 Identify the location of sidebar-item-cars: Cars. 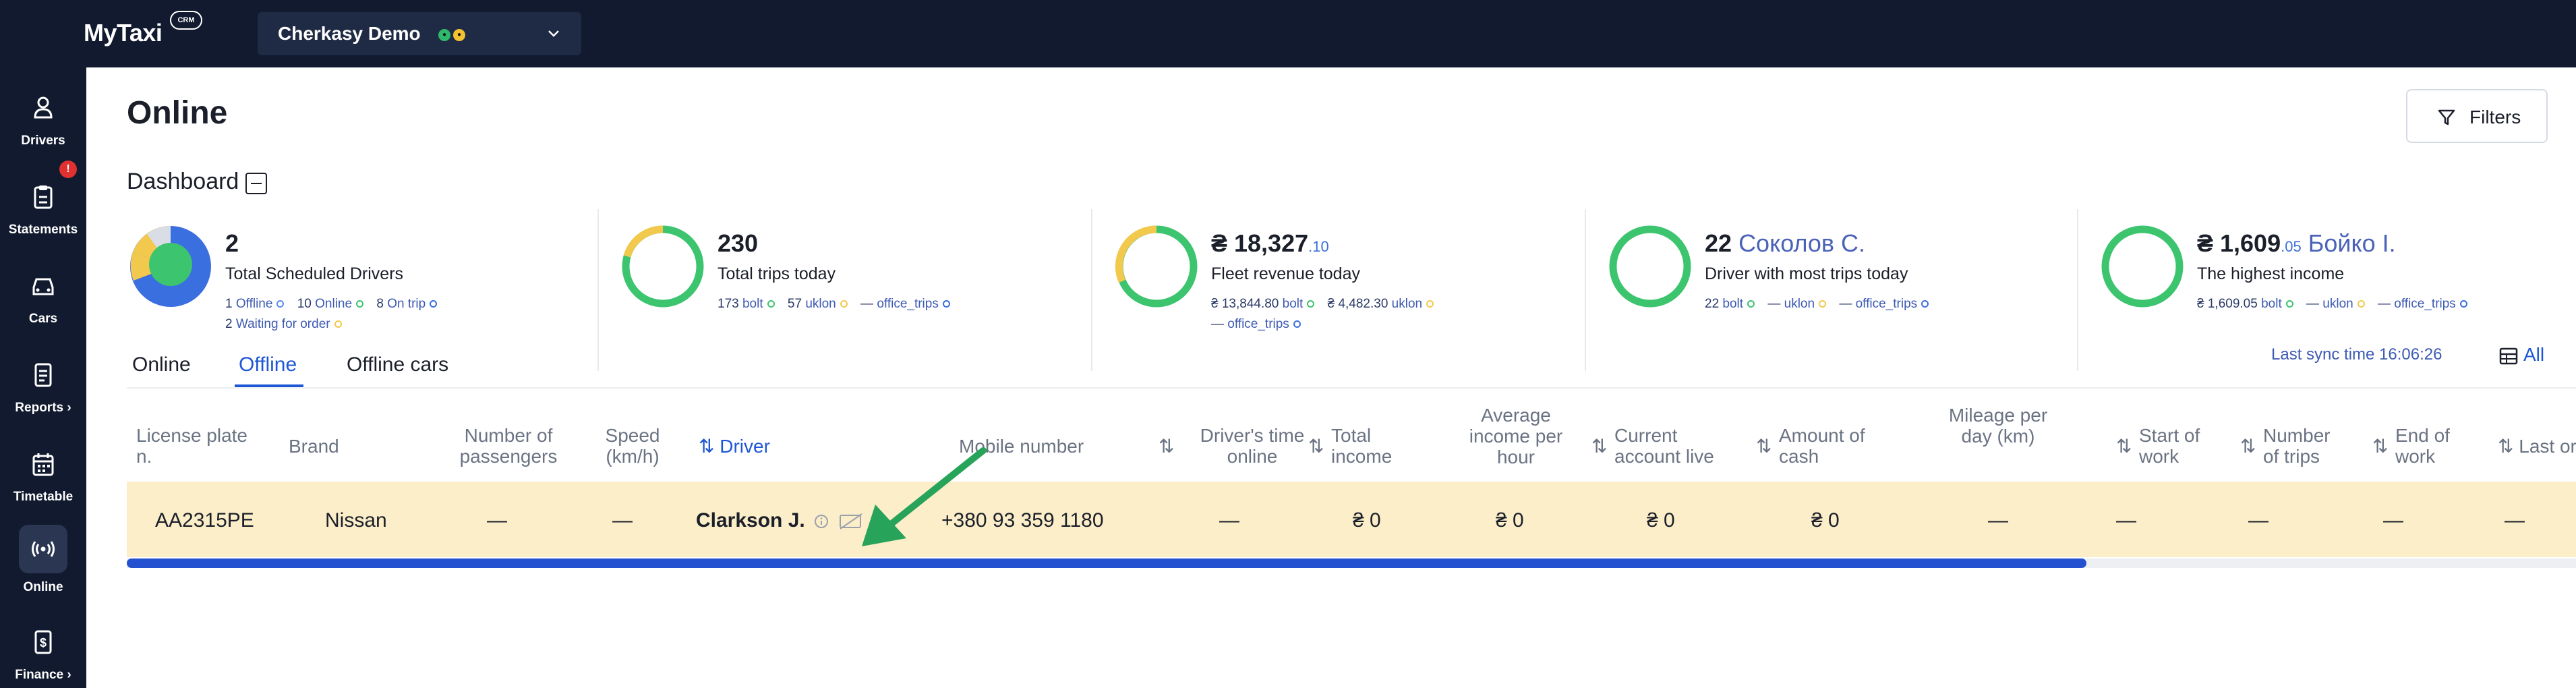
(43, 302).